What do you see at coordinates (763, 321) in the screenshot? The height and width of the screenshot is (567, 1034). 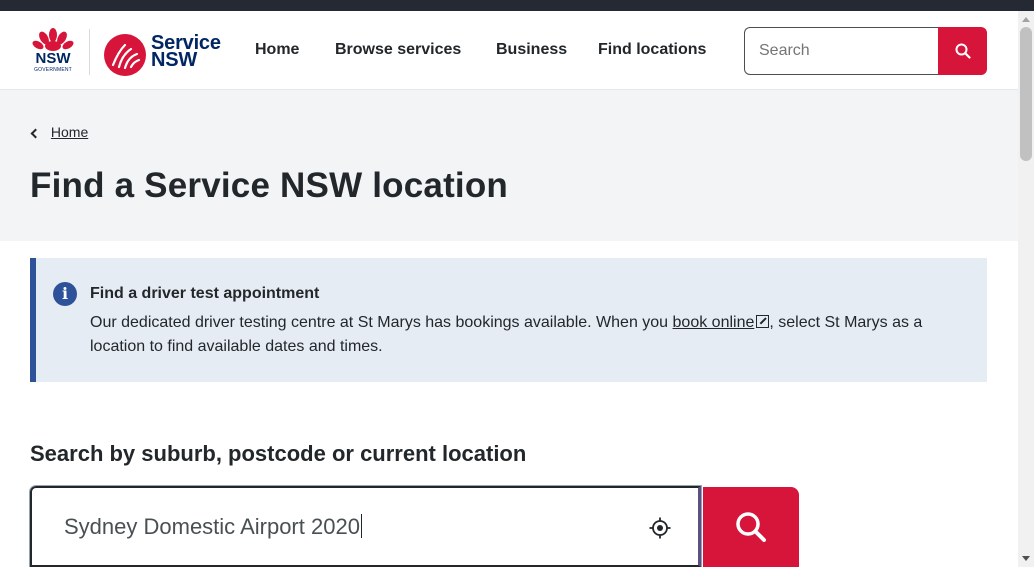 I see `external-link-icon` at bounding box center [763, 321].